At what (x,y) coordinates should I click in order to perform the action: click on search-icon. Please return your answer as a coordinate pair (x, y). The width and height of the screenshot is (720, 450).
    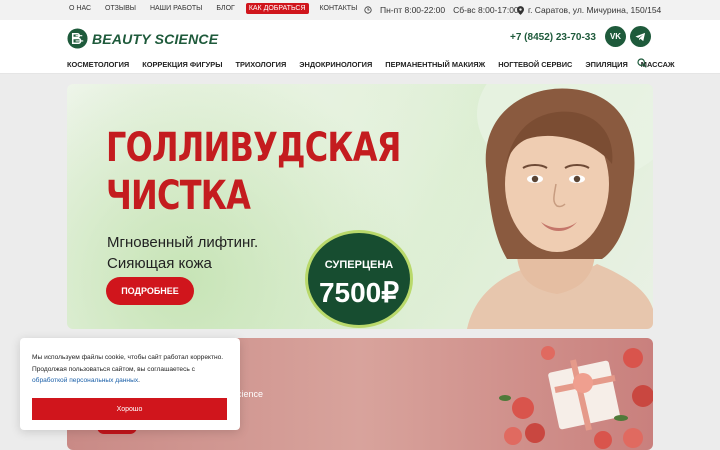
    Looking at the image, I should click on (642, 63).